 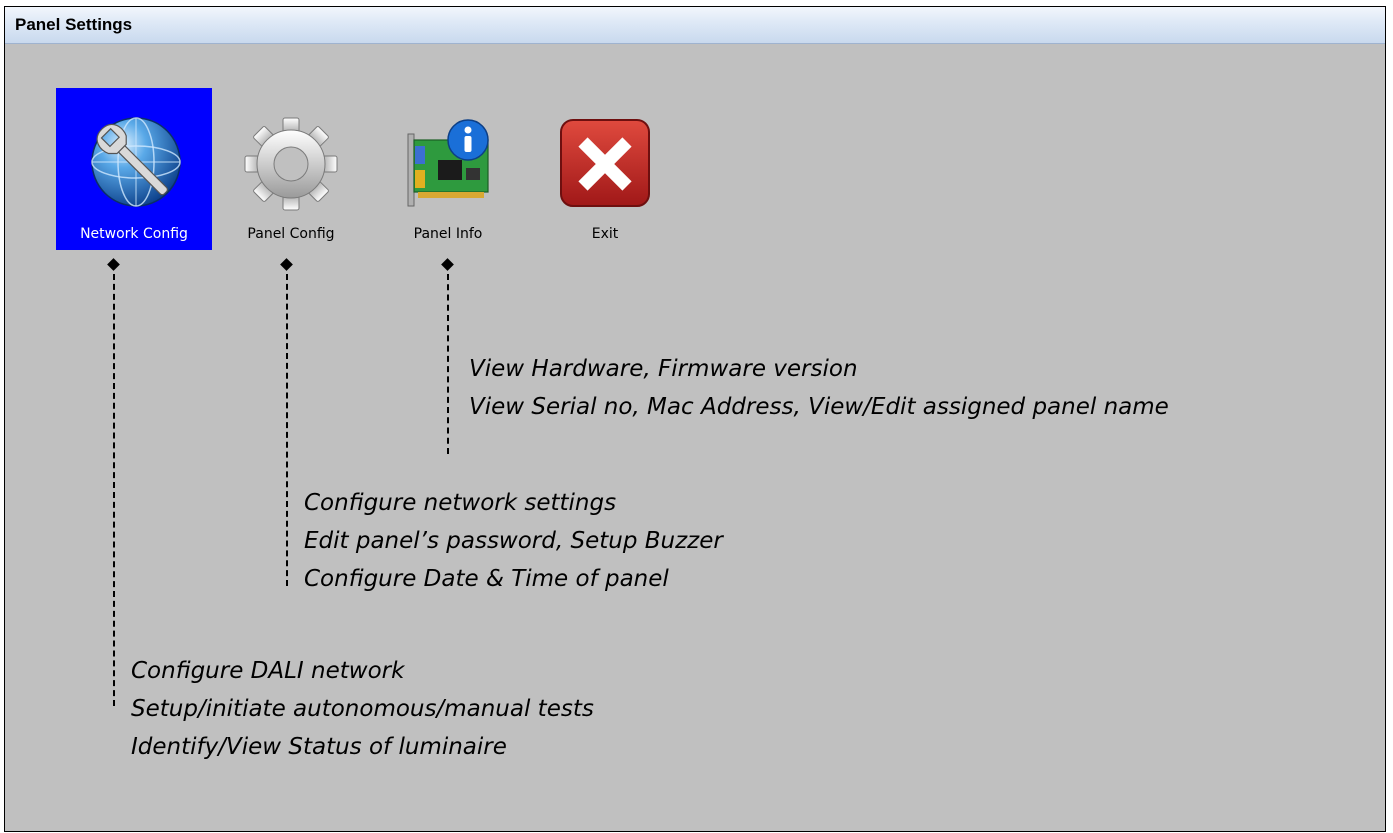 What do you see at coordinates (268, 671) in the screenshot?
I see `description-line: Configure DALI network` at bounding box center [268, 671].